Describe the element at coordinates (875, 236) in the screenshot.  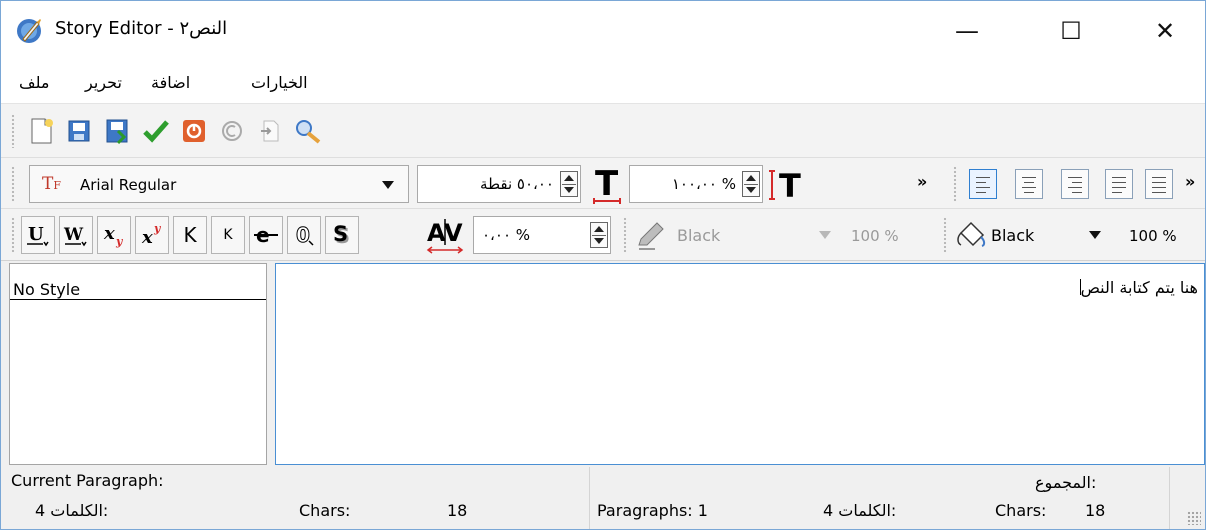
I see `fill-opacity-value: 100 %` at that location.